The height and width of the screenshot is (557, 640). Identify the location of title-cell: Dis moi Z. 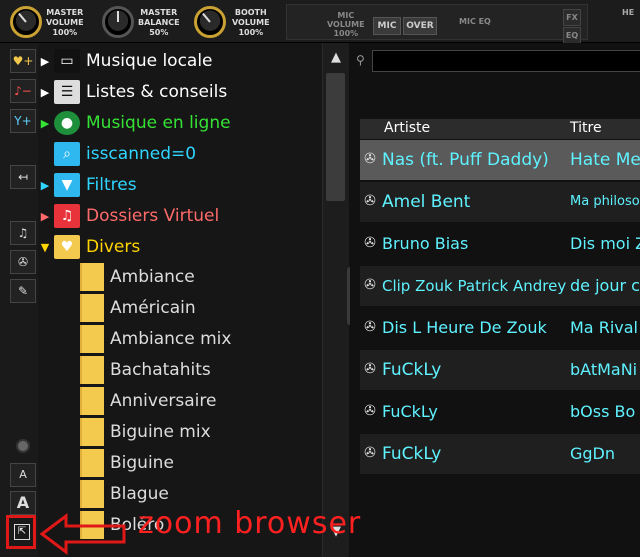
(605, 243).